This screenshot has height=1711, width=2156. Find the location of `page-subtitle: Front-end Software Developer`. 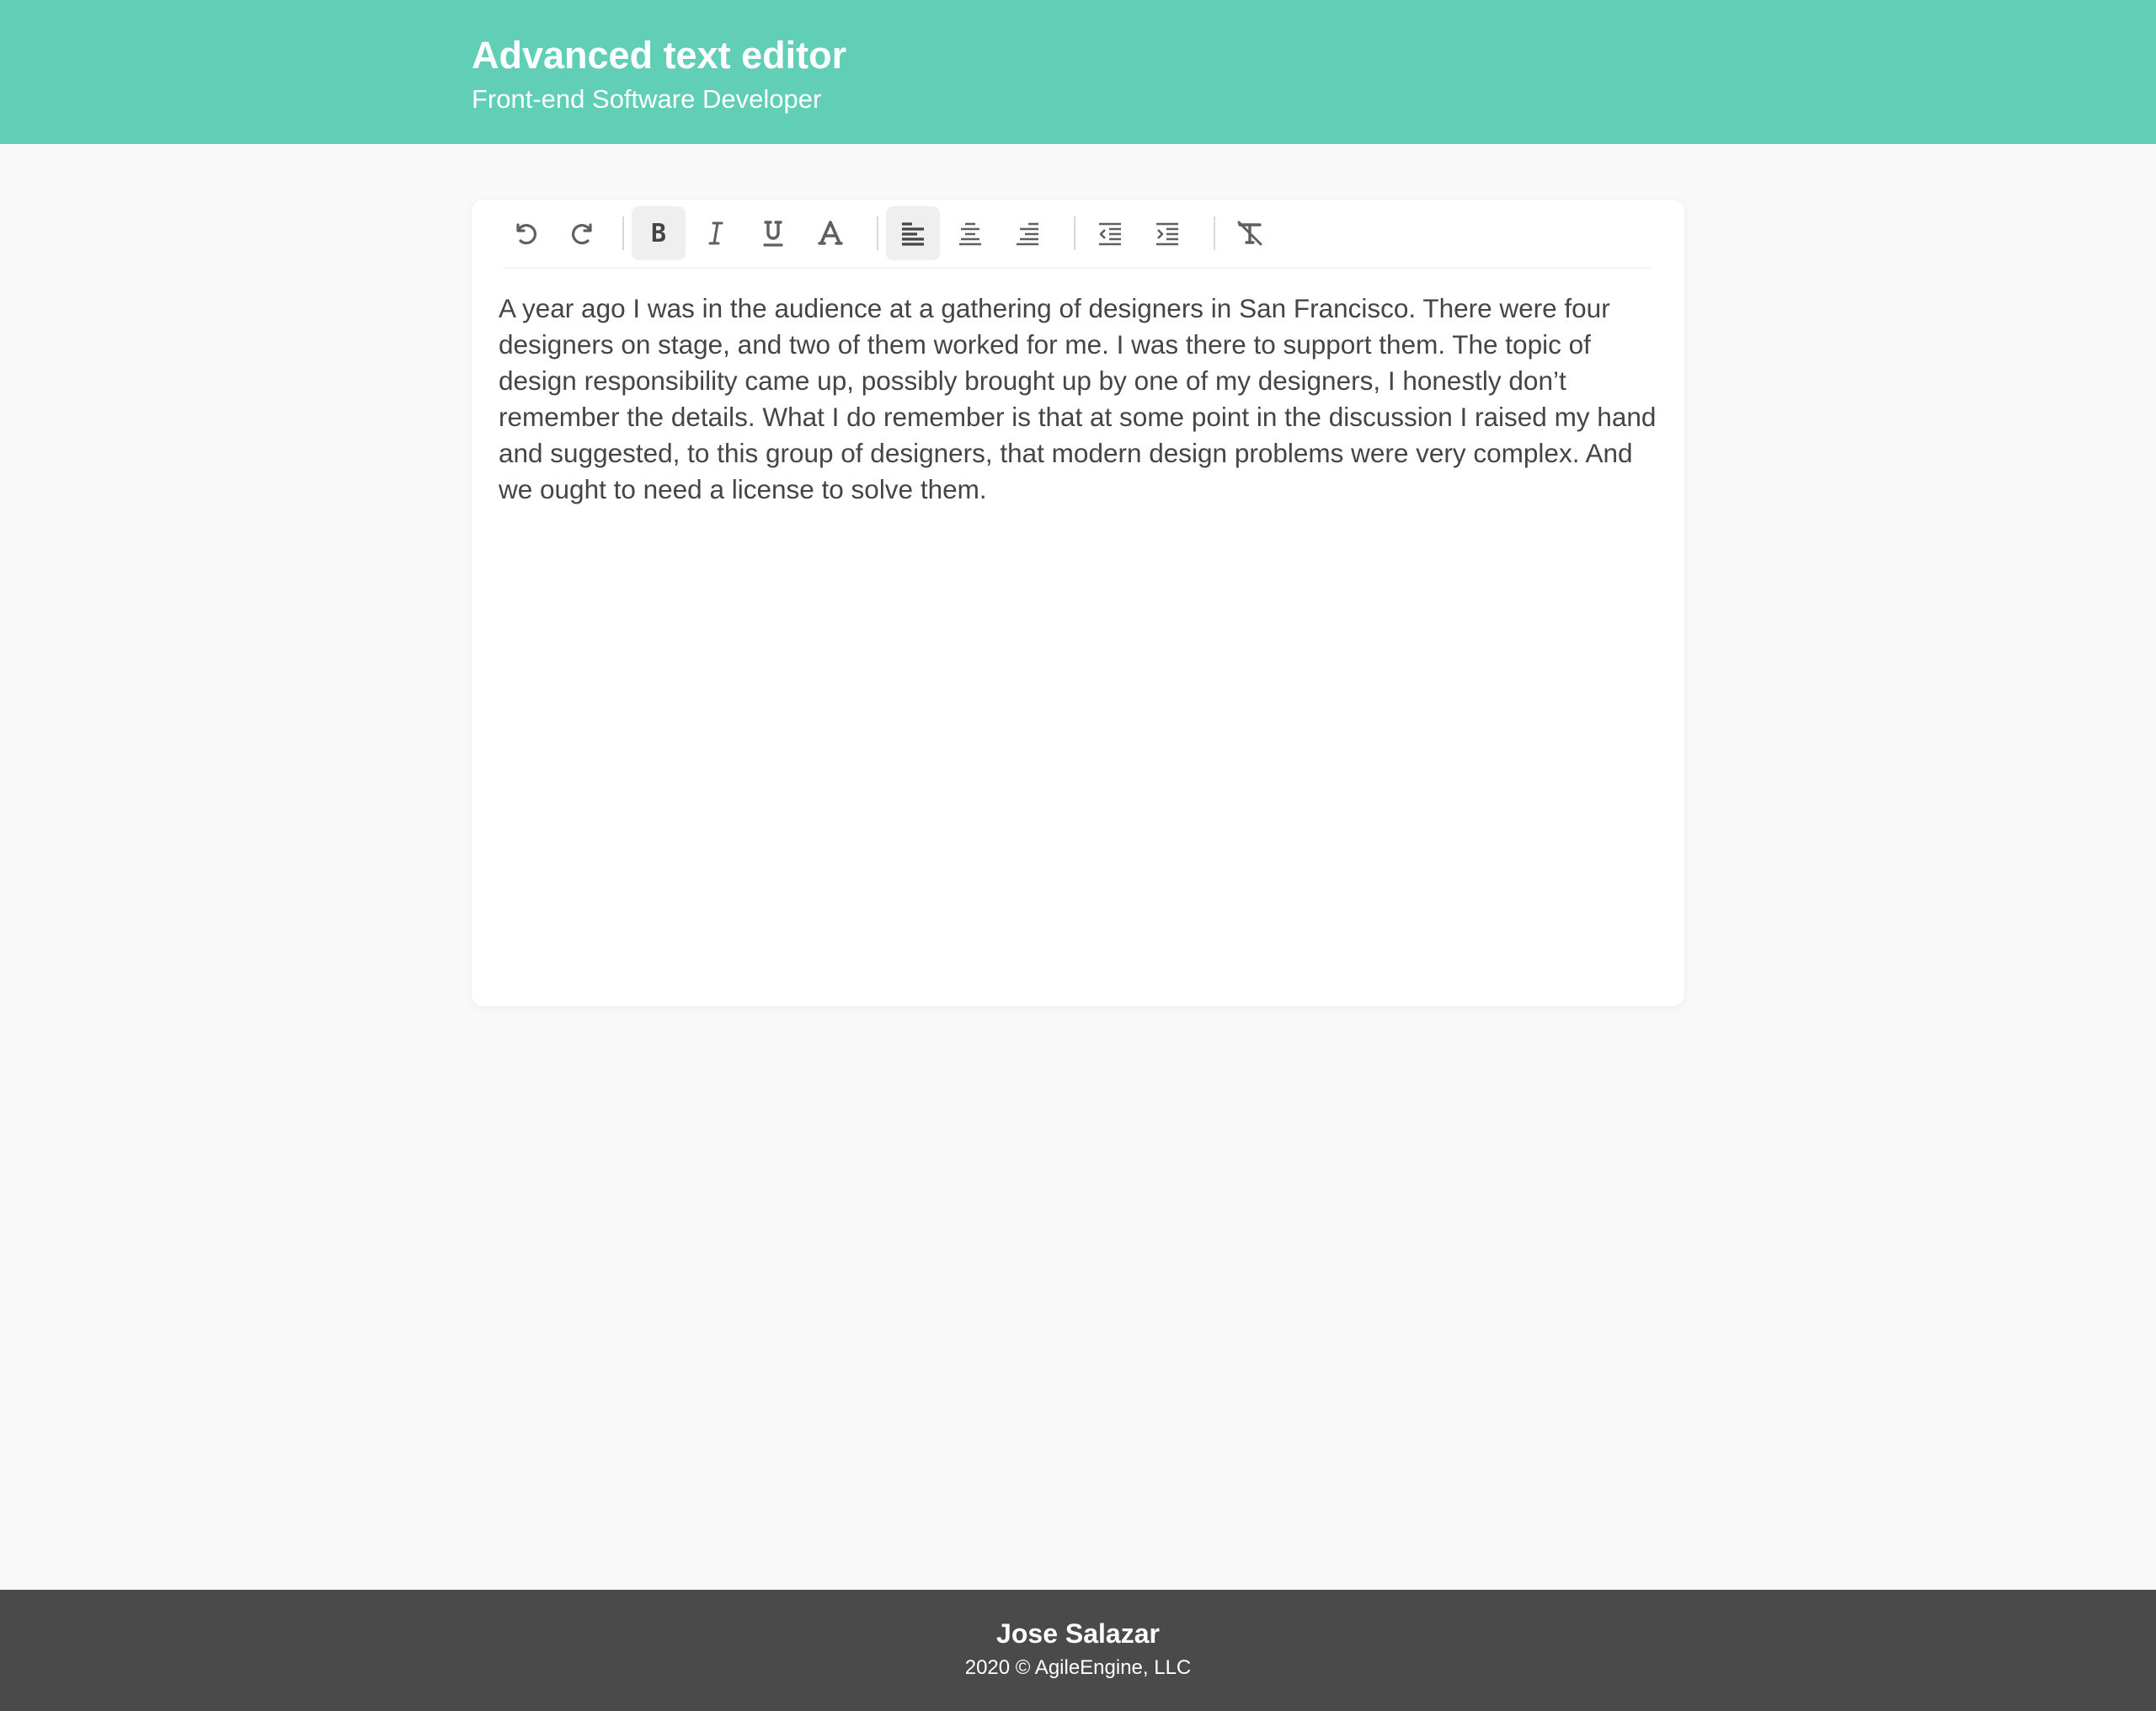

page-subtitle: Front-end Software Developer is located at coordinates (647, 99).